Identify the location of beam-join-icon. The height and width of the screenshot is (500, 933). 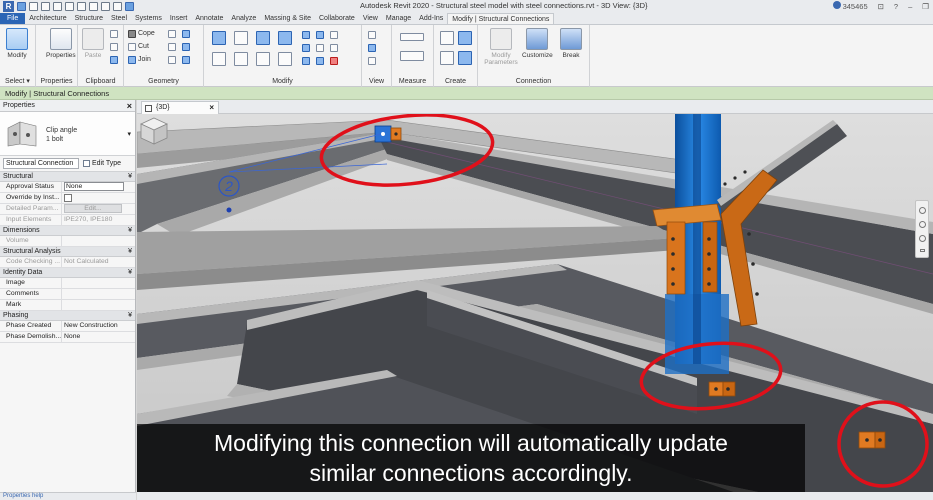
(172, 47).